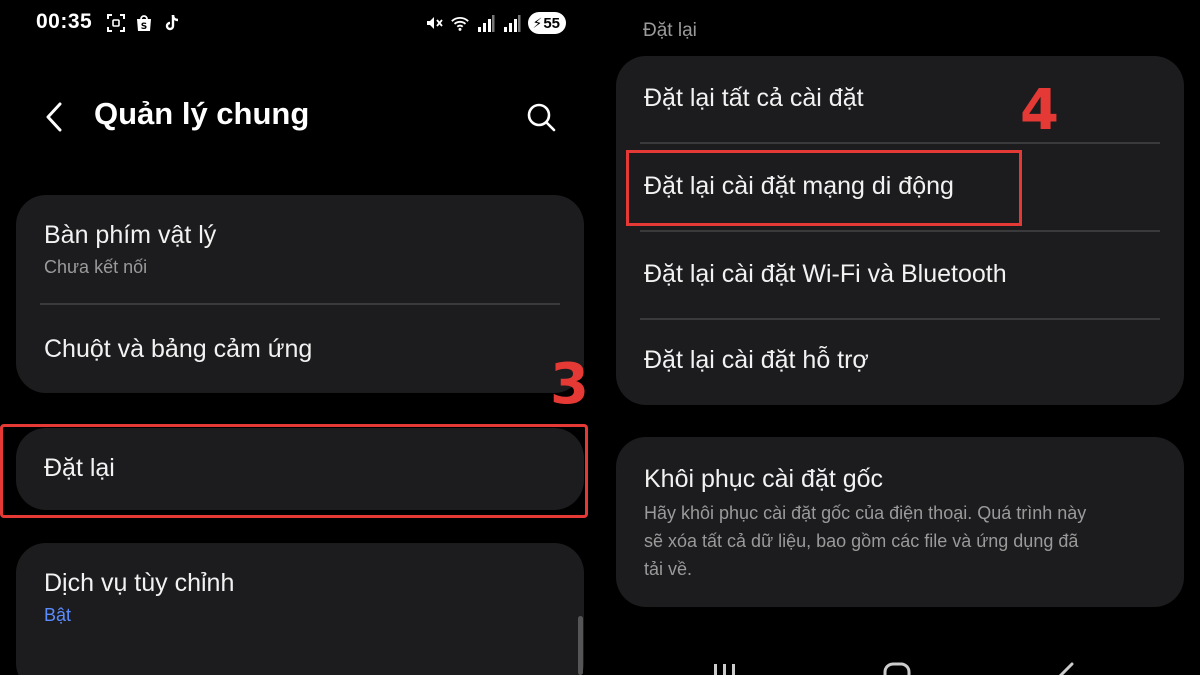 The height and width of the screenshot is (675, 1200). What do you see at coordinates (764, 479) in the screenshot?
I see `item-title: Khôi phục cài đặt gốc` at bounding box center [764, 479].